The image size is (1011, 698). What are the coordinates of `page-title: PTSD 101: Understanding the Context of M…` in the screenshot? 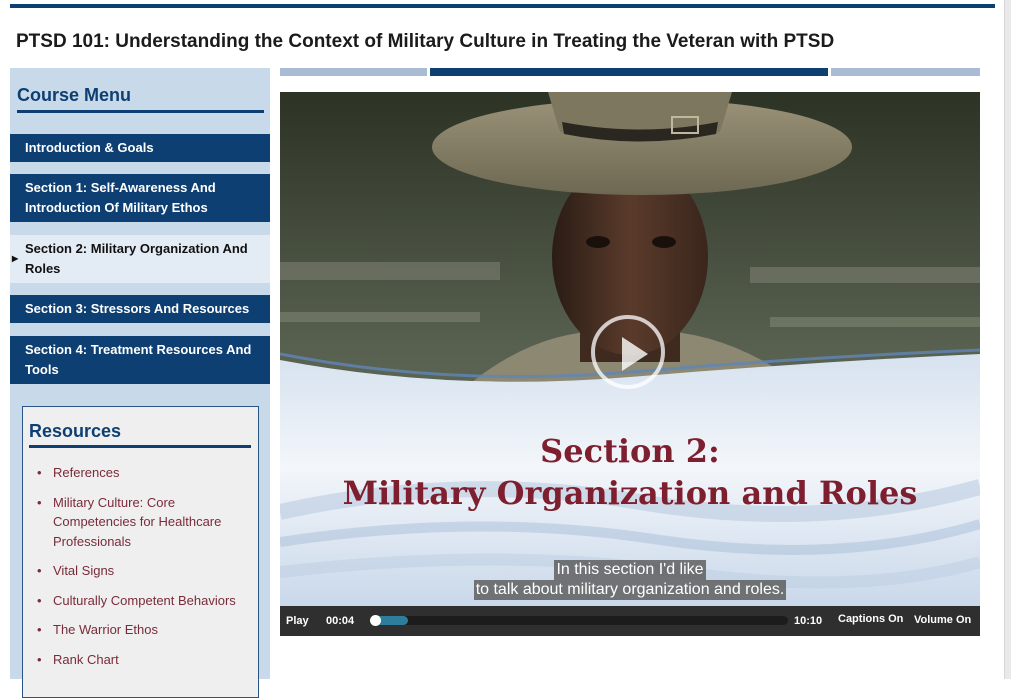 It's located at (425, 41).